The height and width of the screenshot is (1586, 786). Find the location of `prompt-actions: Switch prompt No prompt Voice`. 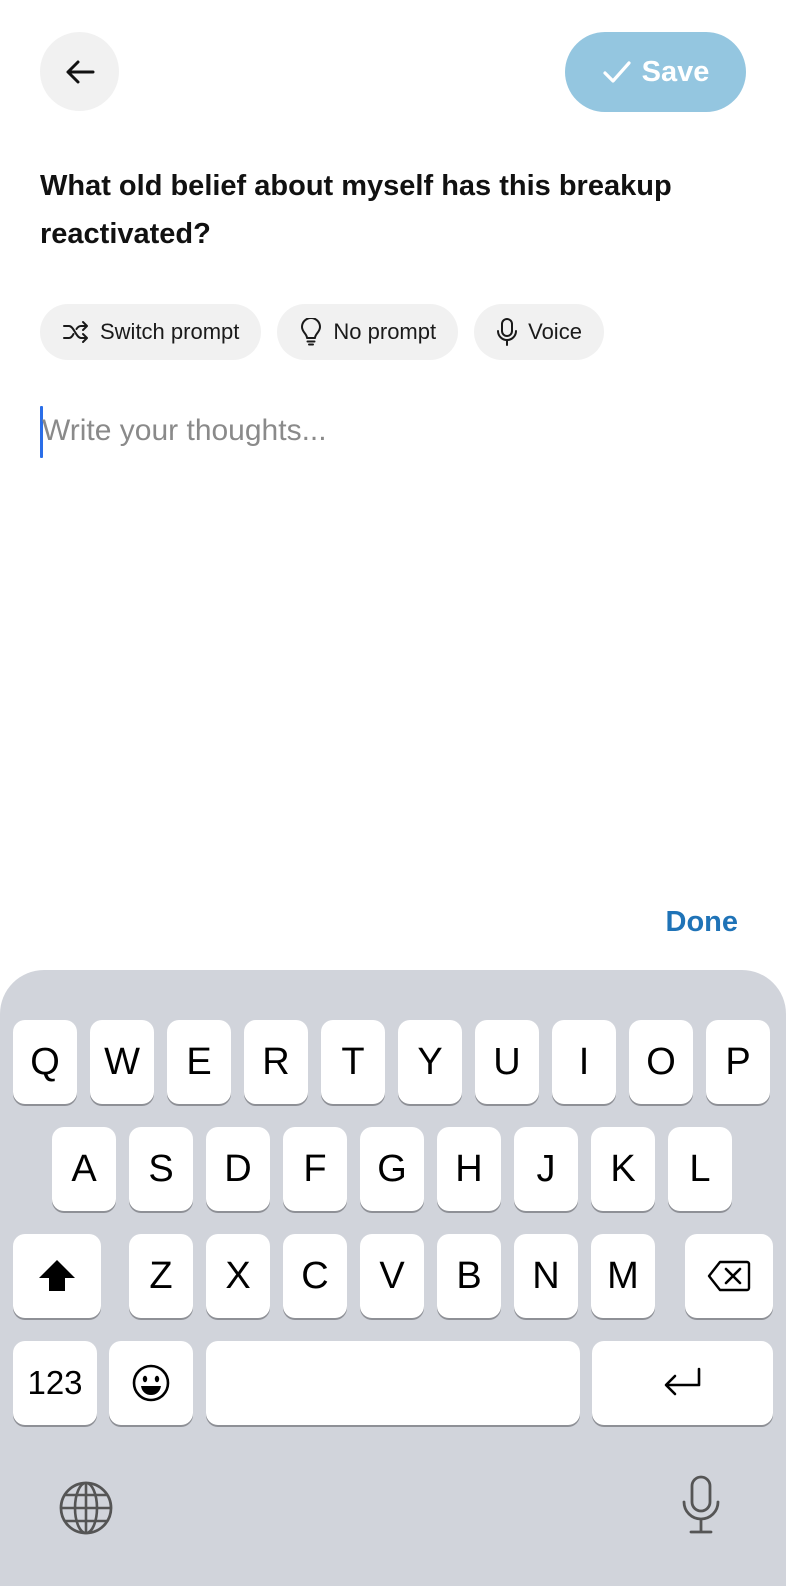

prompt-actions: Switch prompt No prompt Voice is located at coordinates (322, 332).